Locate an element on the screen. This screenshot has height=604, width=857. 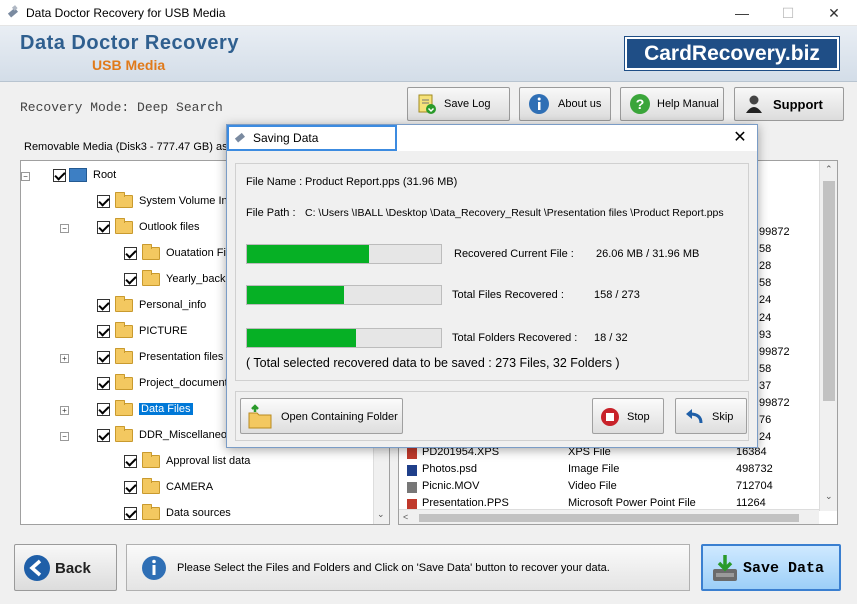
save-log-button: Save Log is located at coordinates (458, 104).